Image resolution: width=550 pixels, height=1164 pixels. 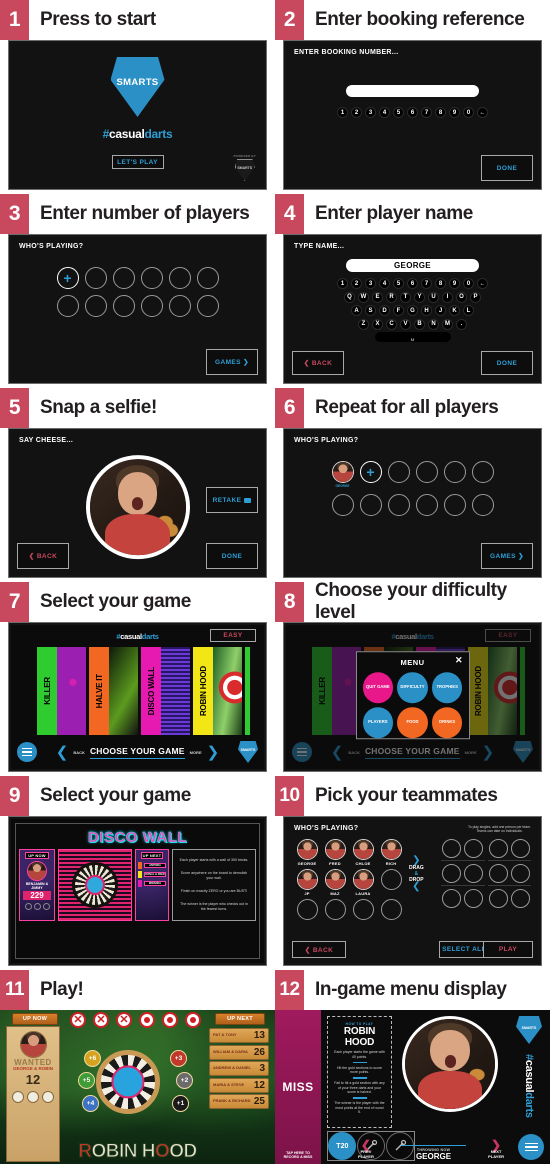 I want to click on key-q: Q, so click(x=349, y=297).